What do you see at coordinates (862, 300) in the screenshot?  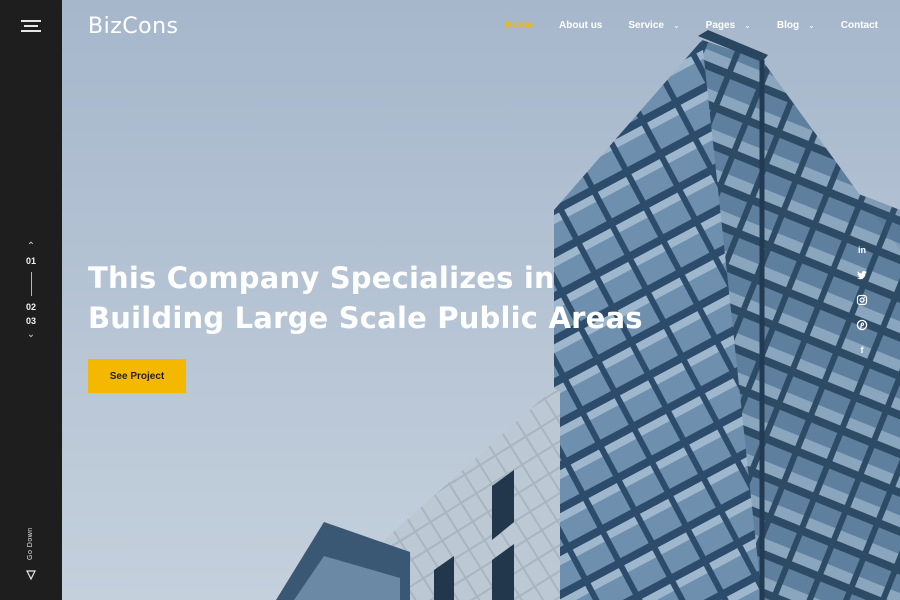 I see `instagram-icon` at bounding box center [862, 300].